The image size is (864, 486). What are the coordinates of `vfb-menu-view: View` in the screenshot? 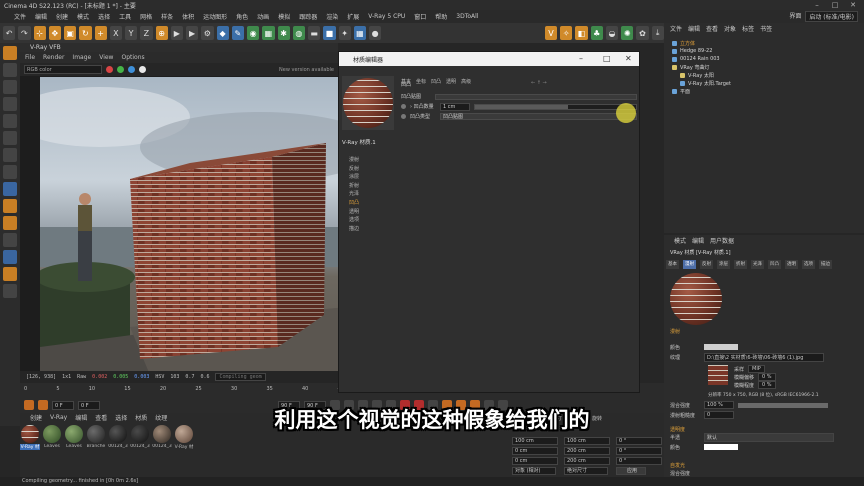 It's located at (106, 57).